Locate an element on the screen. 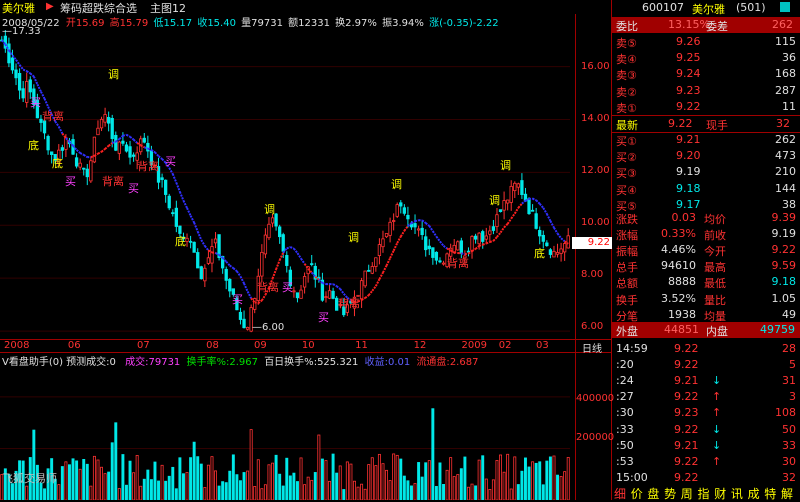  bottom-tab: 价 is located at coordinates (637, 493).